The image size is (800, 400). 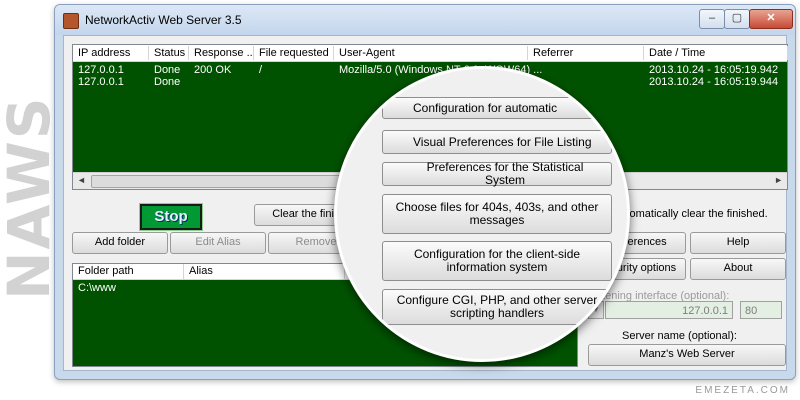 I want to click on edit-alias-button: Edit Alias, so click(x=218, y=243).